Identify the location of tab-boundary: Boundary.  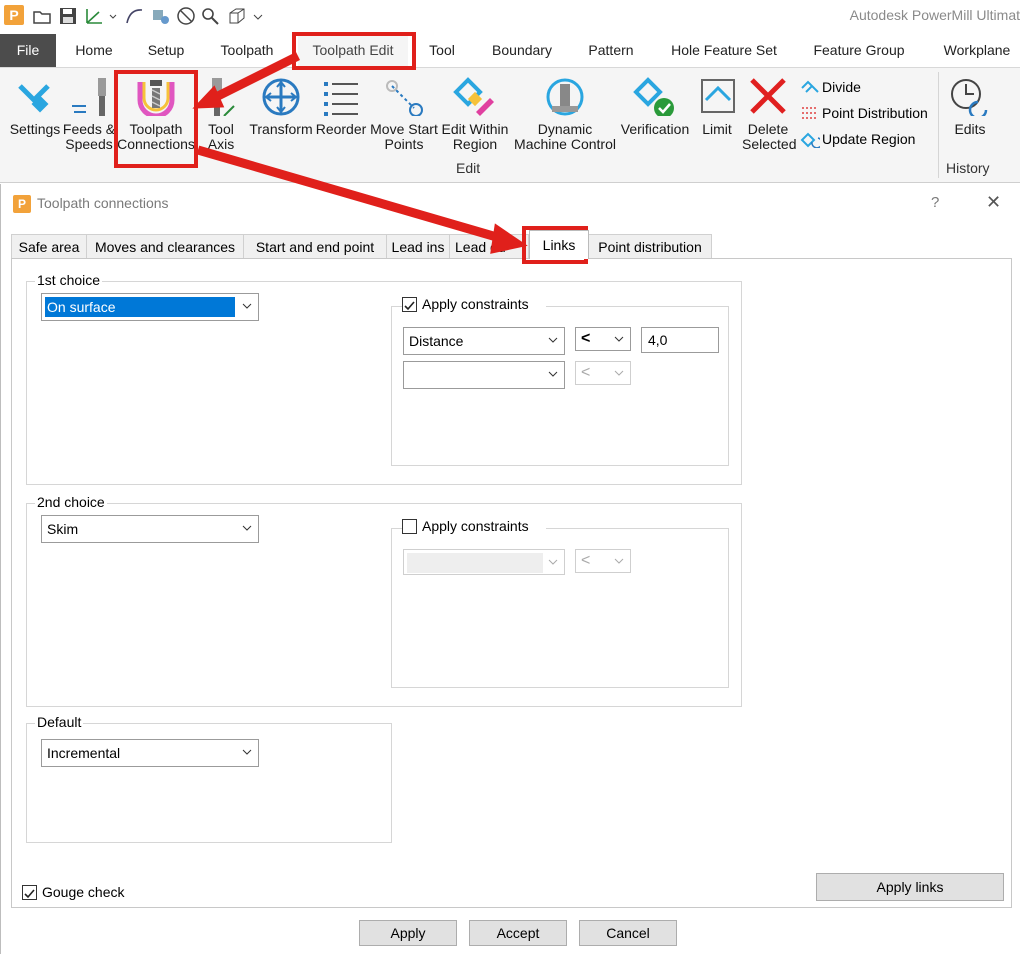
(522, 50).